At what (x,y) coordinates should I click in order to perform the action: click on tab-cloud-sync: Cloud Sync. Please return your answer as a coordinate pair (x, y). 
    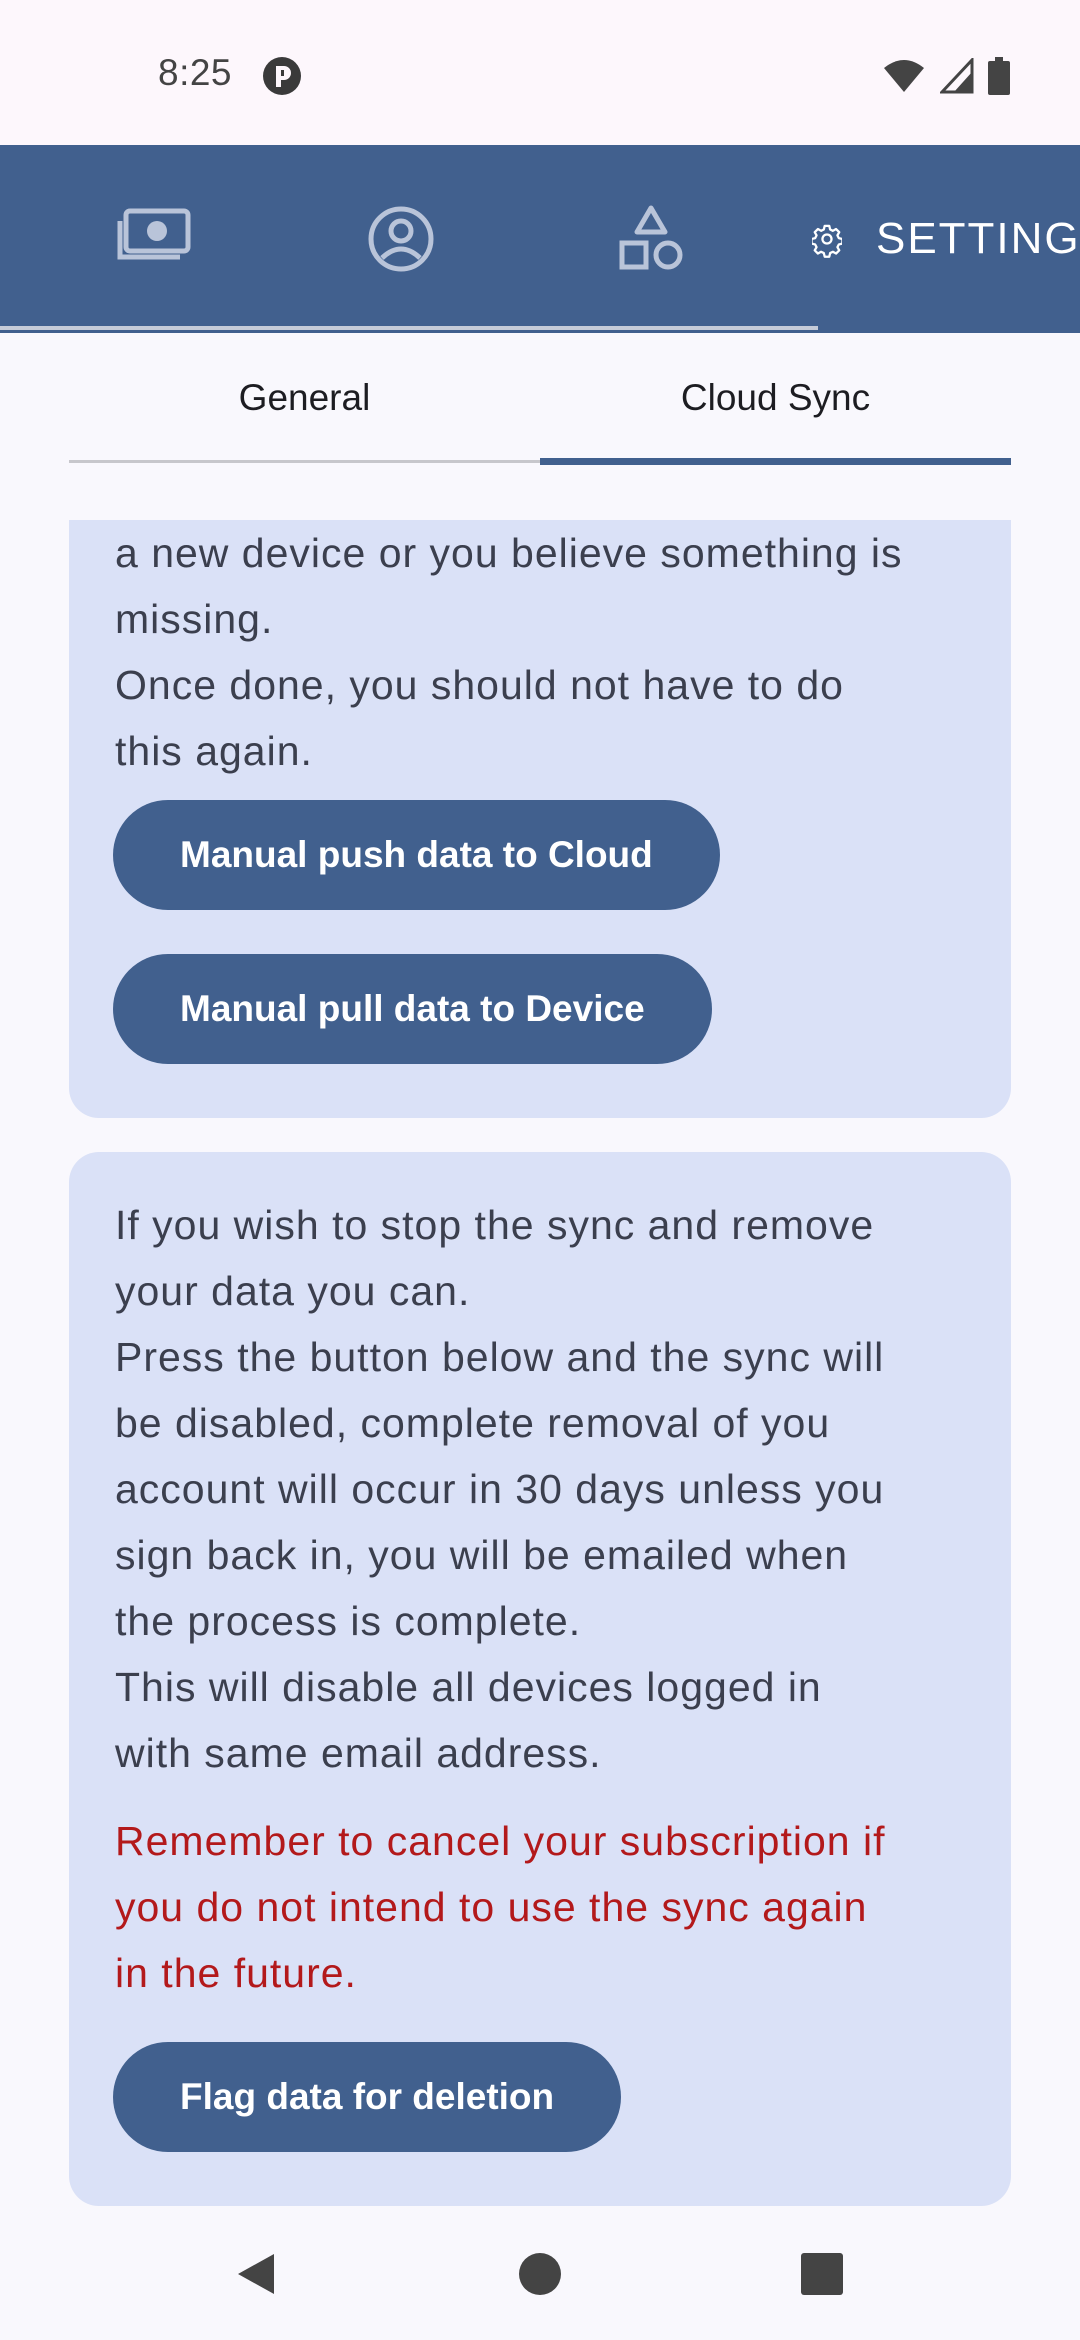
    Looking at the image, I should click on (775, 398).